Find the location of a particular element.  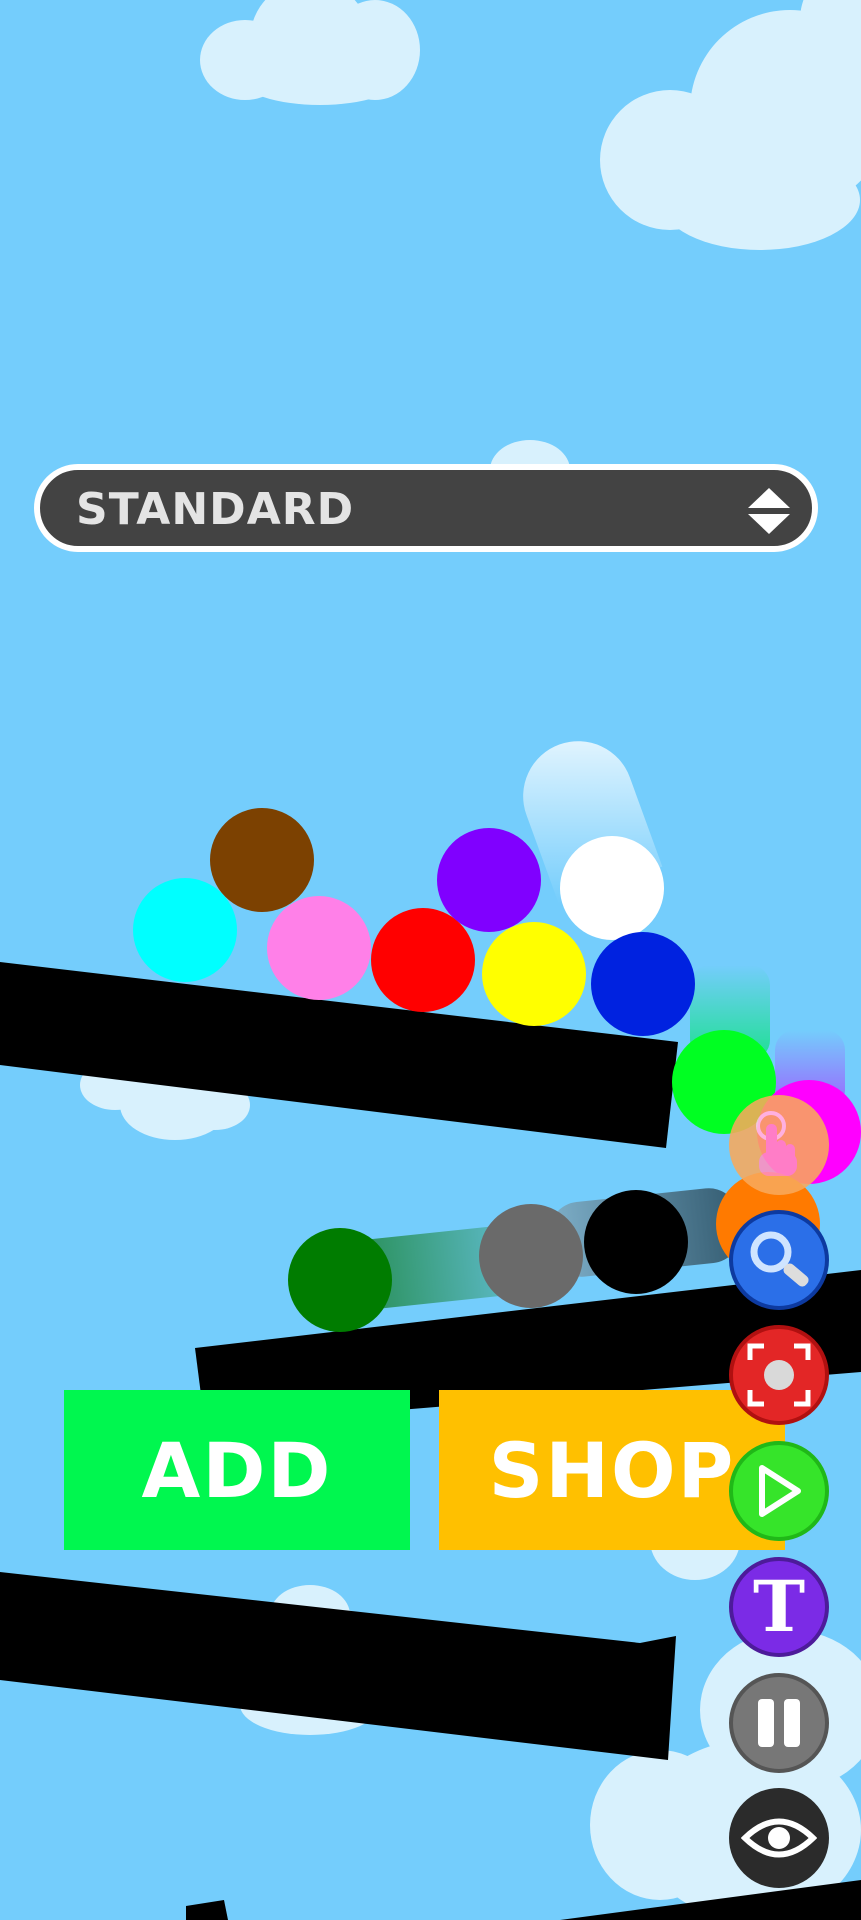

hand-pointer-icon is located at coordinates (776, 1143).